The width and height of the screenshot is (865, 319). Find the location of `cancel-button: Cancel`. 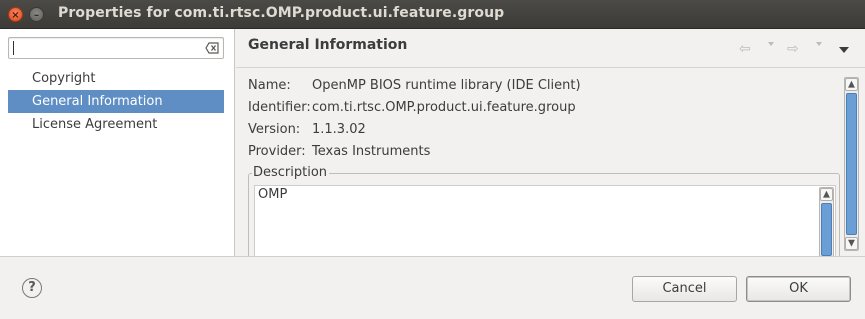

cancel-button: Cancel is located at coordinates (684, 289).